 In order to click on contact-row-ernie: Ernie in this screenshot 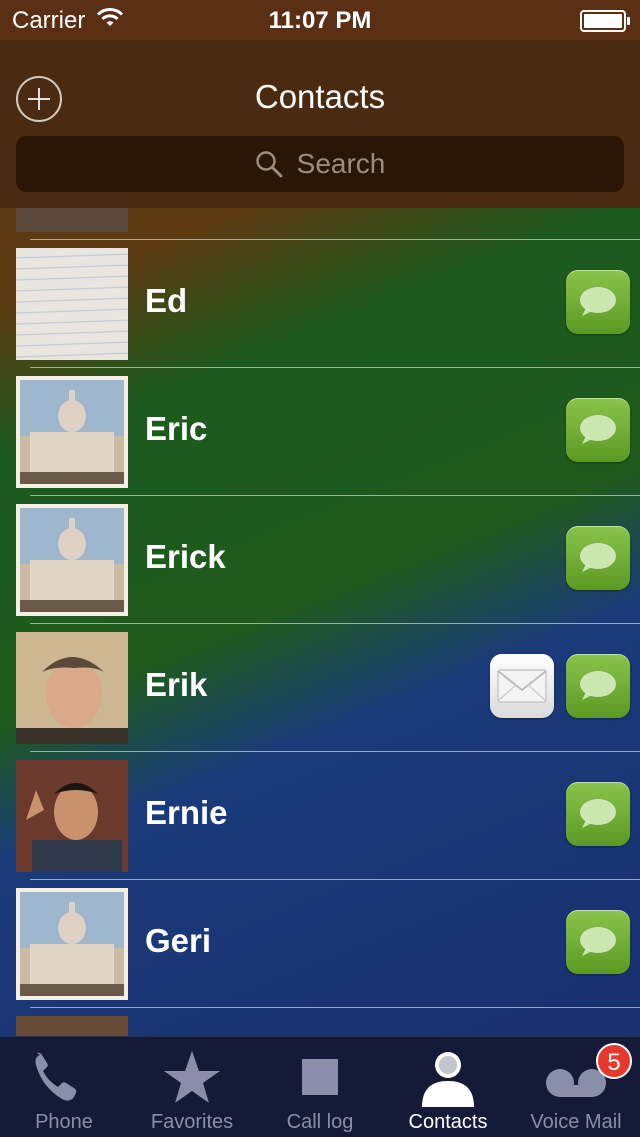, I will do `click(320, 816)`.